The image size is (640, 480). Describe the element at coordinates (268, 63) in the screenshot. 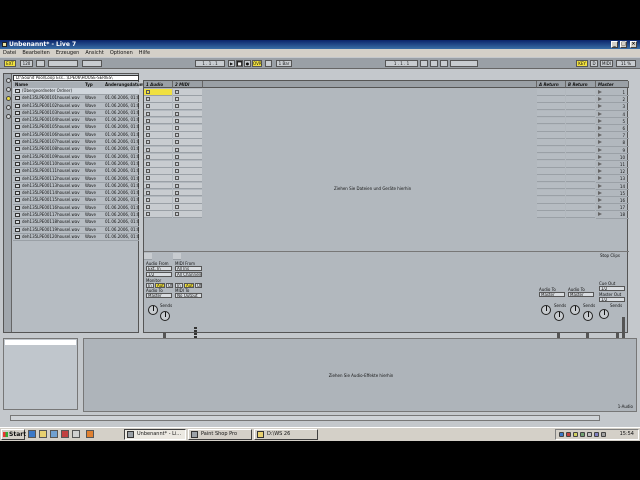

I see `follow-button` at that location.